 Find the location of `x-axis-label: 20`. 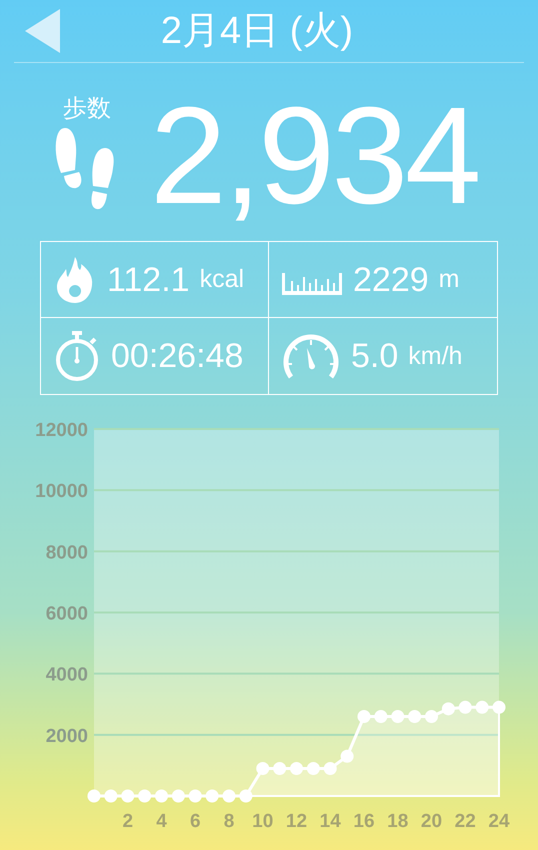

x-axis-label: 20 is located at coordinates (431, 821).